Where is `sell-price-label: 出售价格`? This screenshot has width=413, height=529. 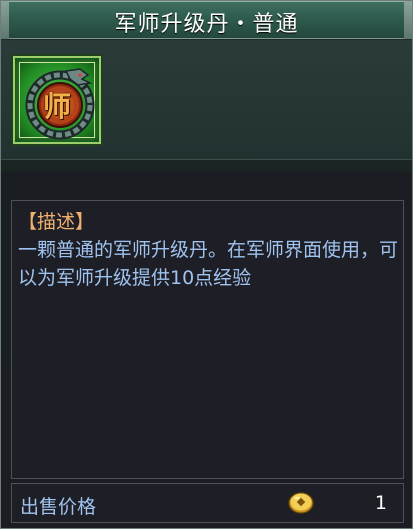 sell-price-label: 出售价格 is located at coordinates (58, 507).